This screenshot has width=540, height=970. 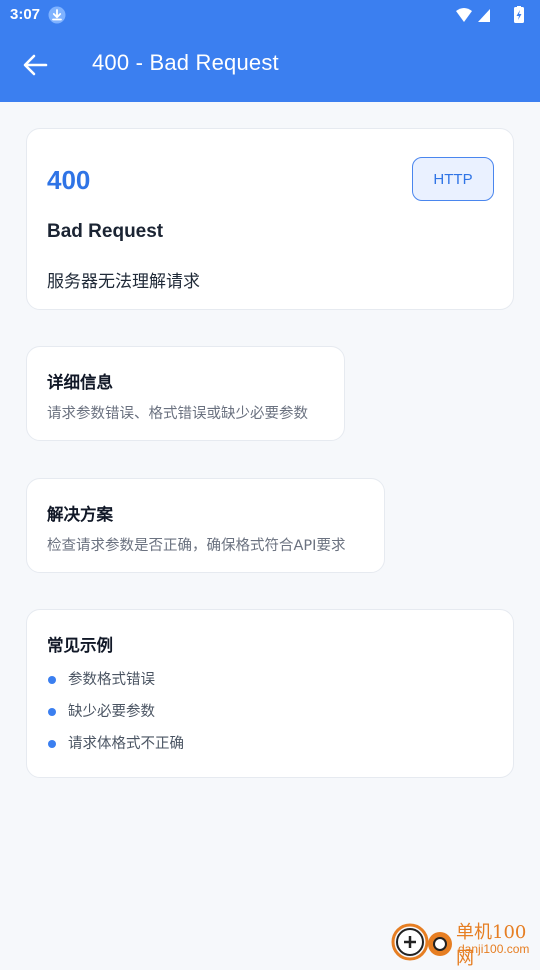 What do you see at coordinates (57, 15) in the screenshot?
I see `download-notification-icon` at bounding box center [57, 15].